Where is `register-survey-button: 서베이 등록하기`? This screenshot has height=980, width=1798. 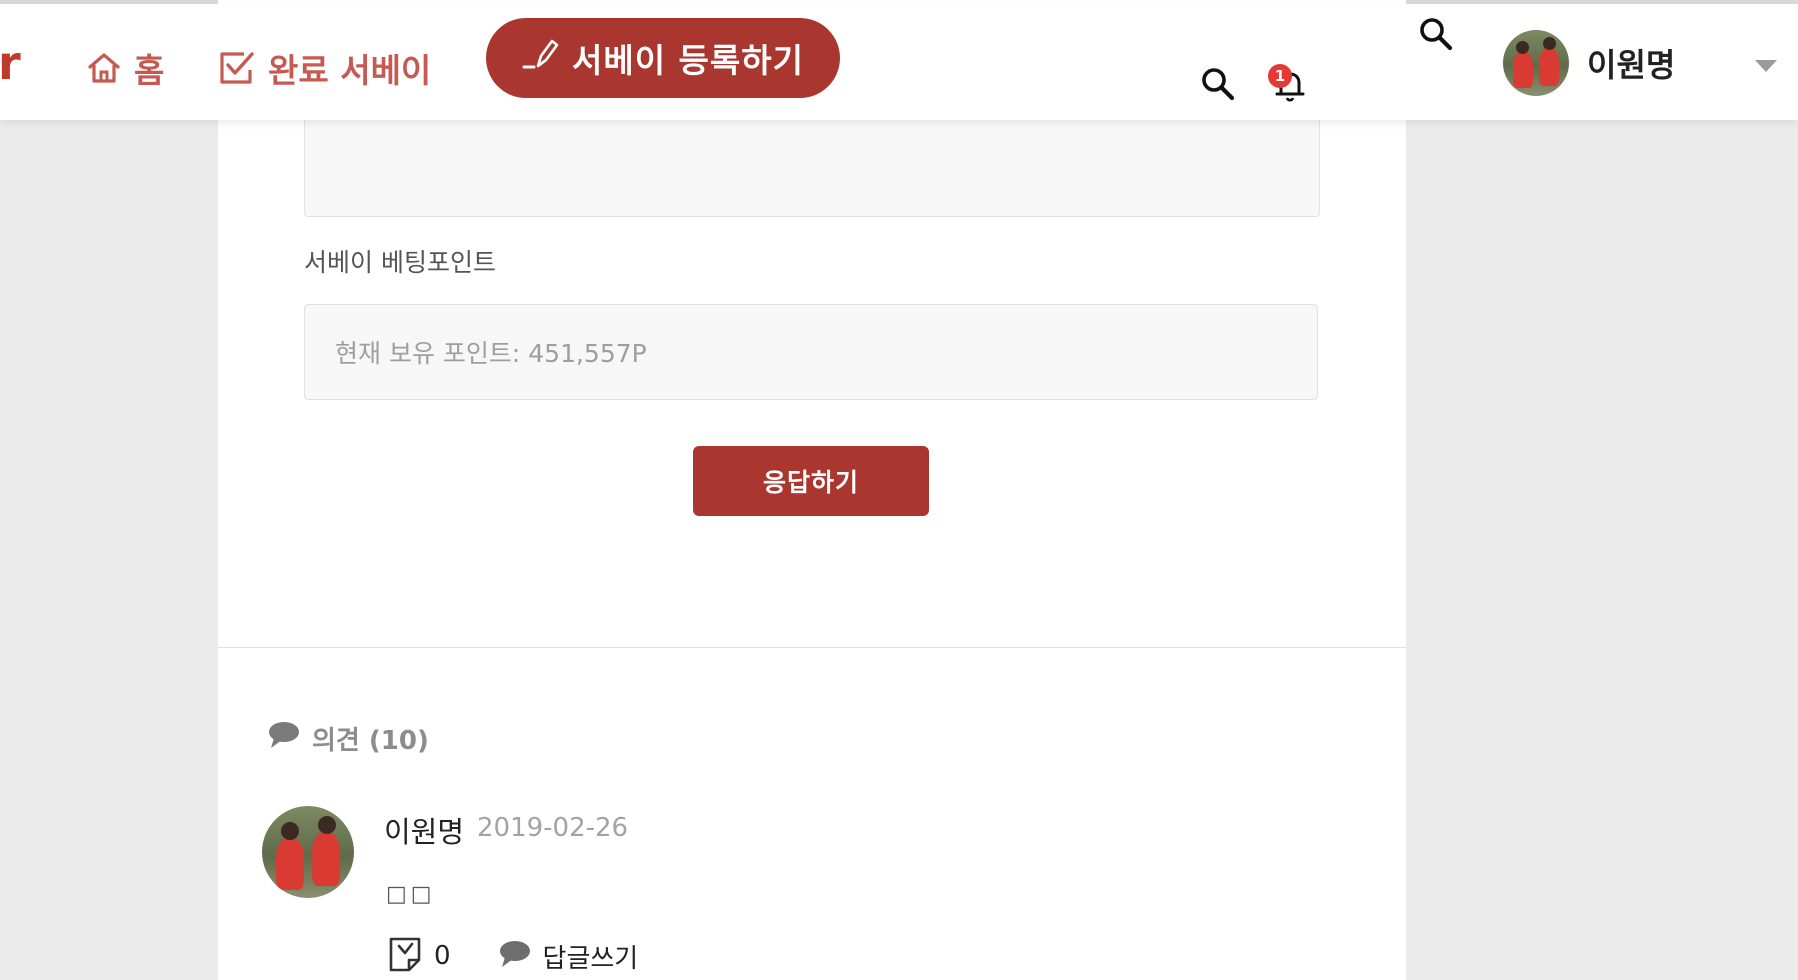
register-survey-button: 서베이 등록하기 is located at coordinates (663, 58).